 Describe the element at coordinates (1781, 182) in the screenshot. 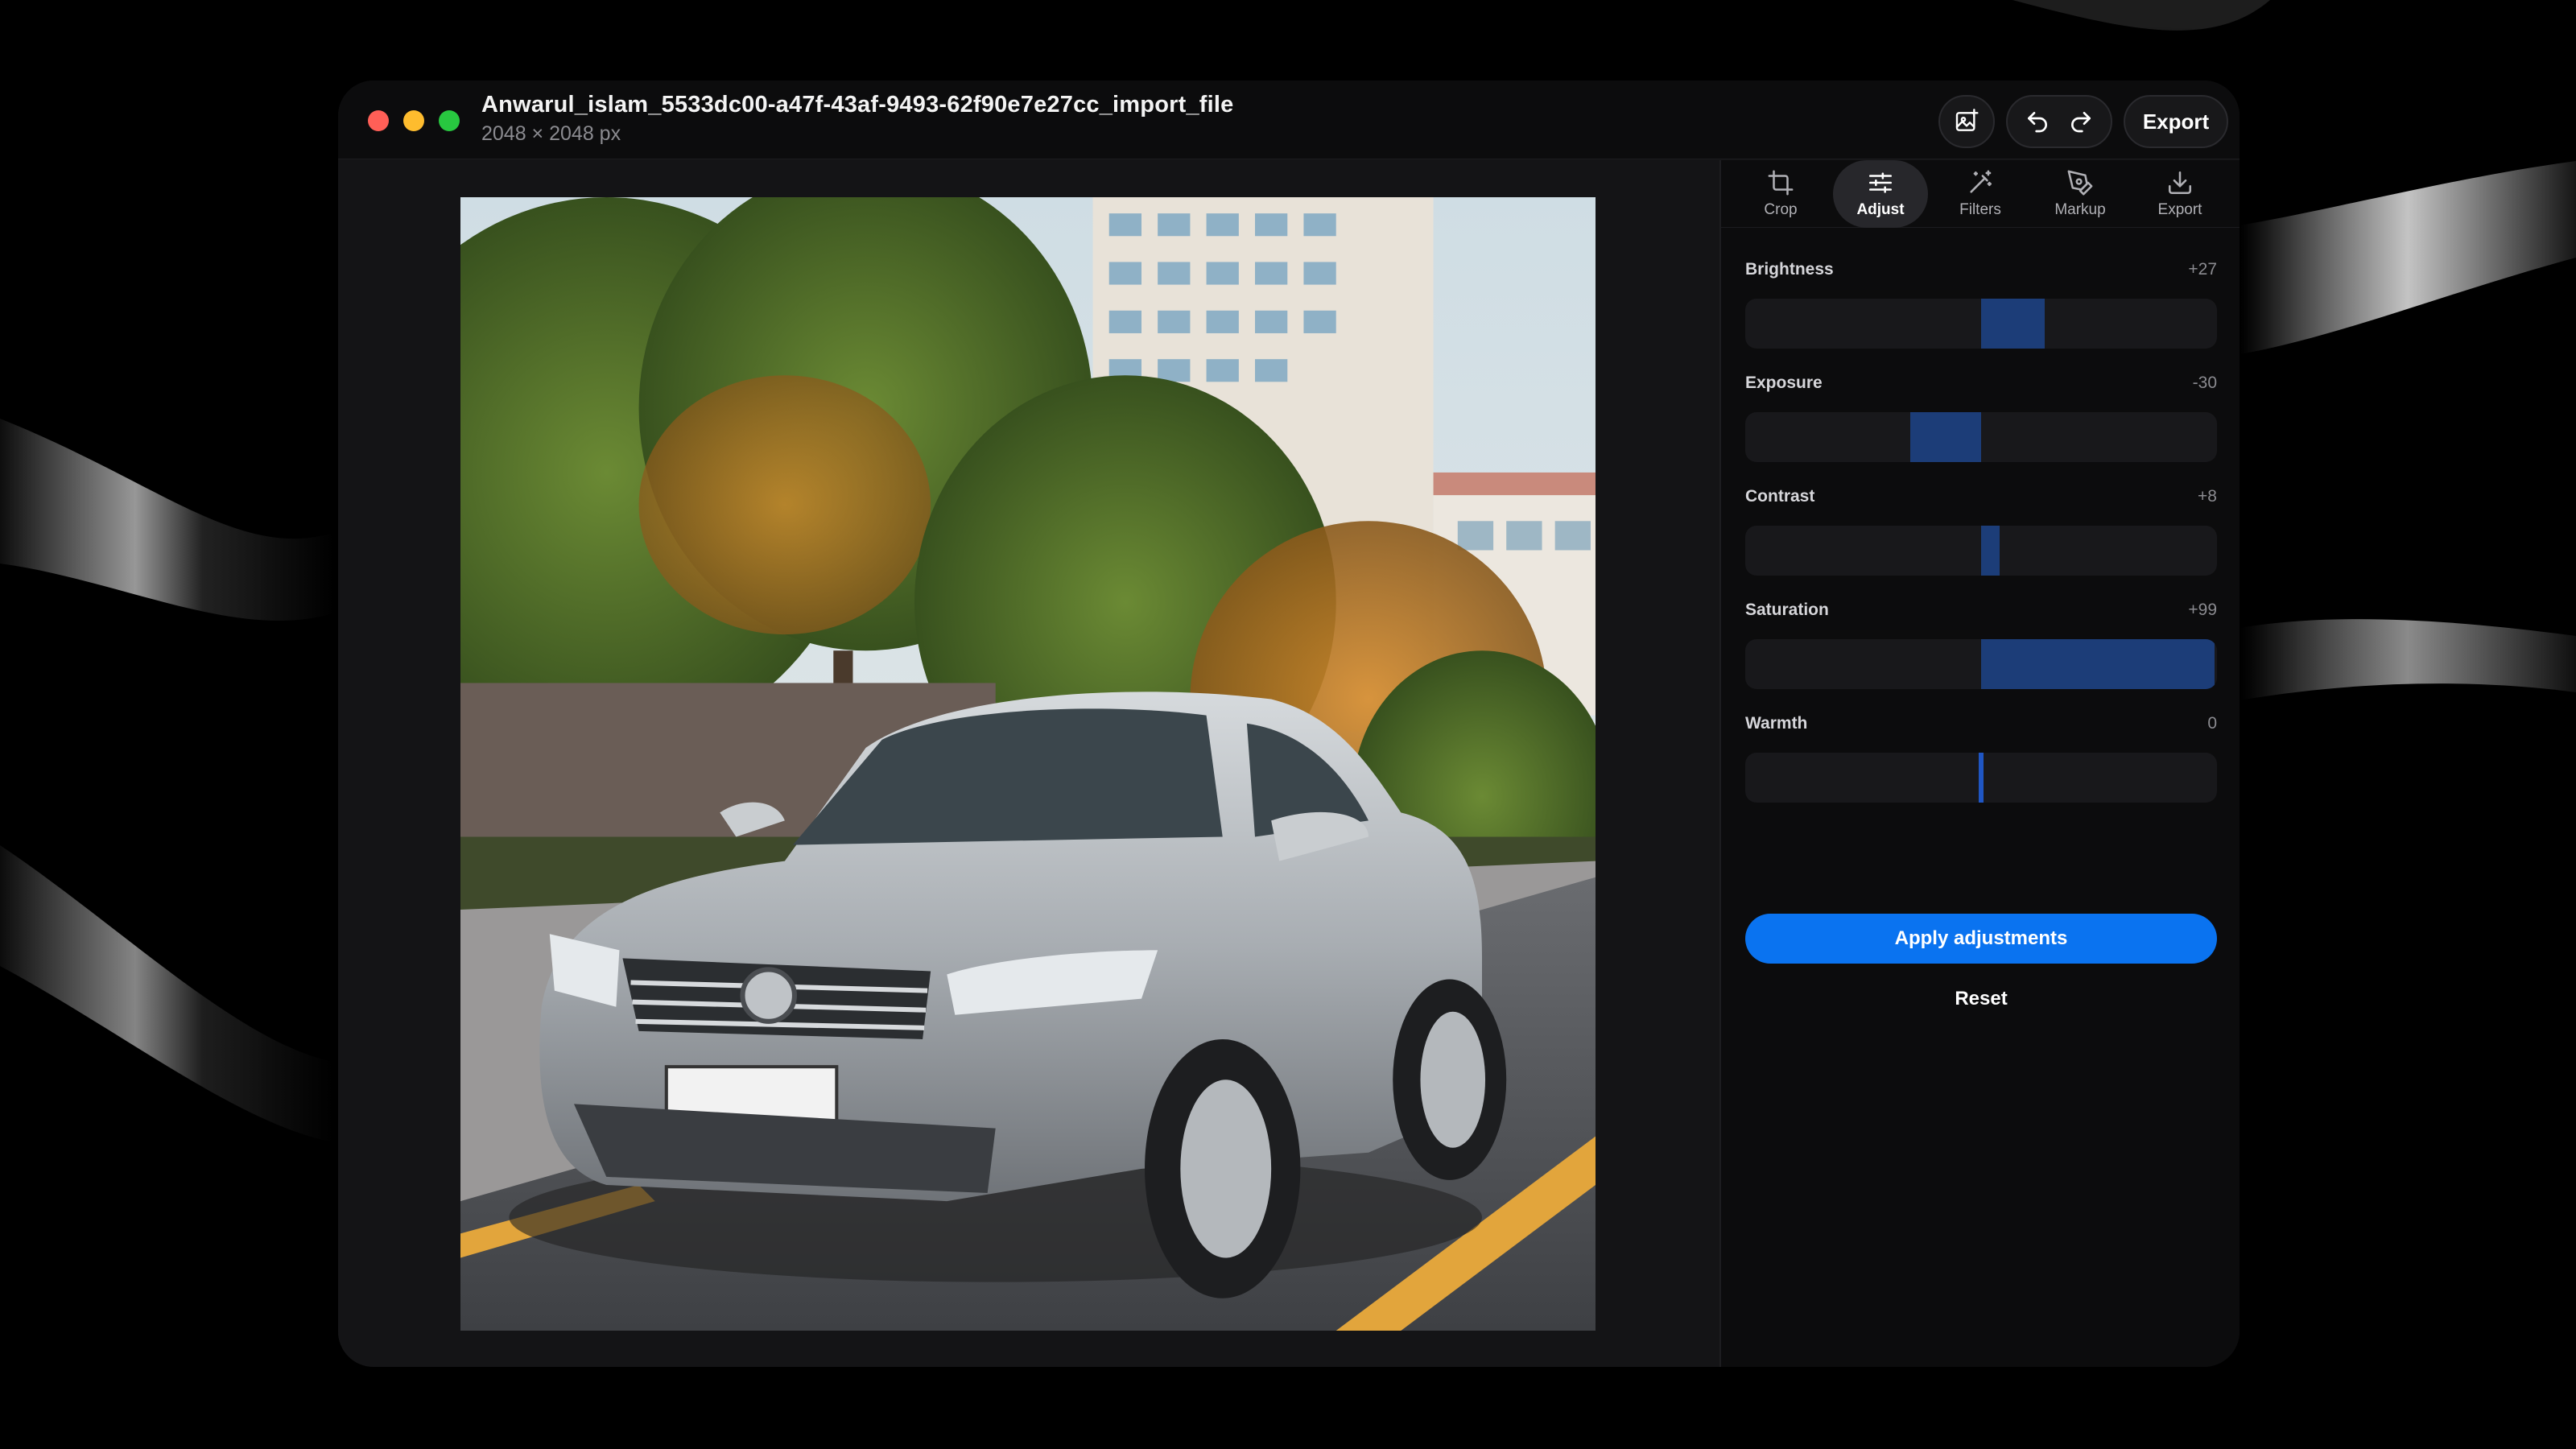

I see `crop-icon` at that location.